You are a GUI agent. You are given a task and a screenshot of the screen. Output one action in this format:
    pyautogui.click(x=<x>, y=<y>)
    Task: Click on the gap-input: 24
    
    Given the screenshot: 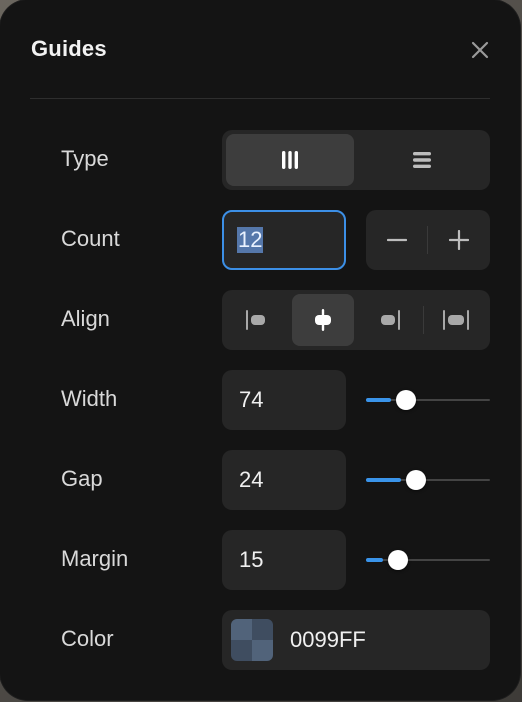 What is the action you would take?
    pyautogui.click(x=284, y=480)
    